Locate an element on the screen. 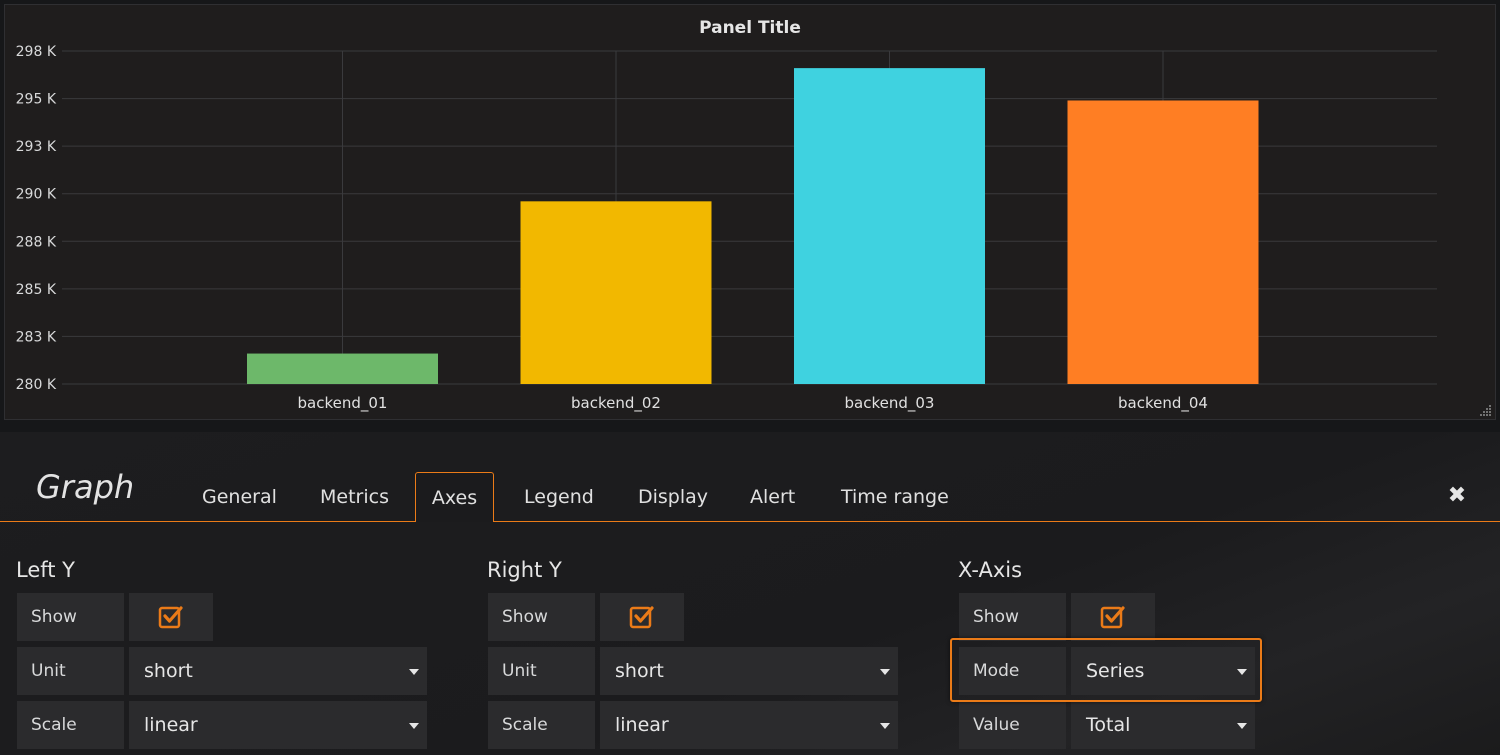 This screenshot has height=755, width=1500. mode-highlight-box is located at coordinates (1106, 670).